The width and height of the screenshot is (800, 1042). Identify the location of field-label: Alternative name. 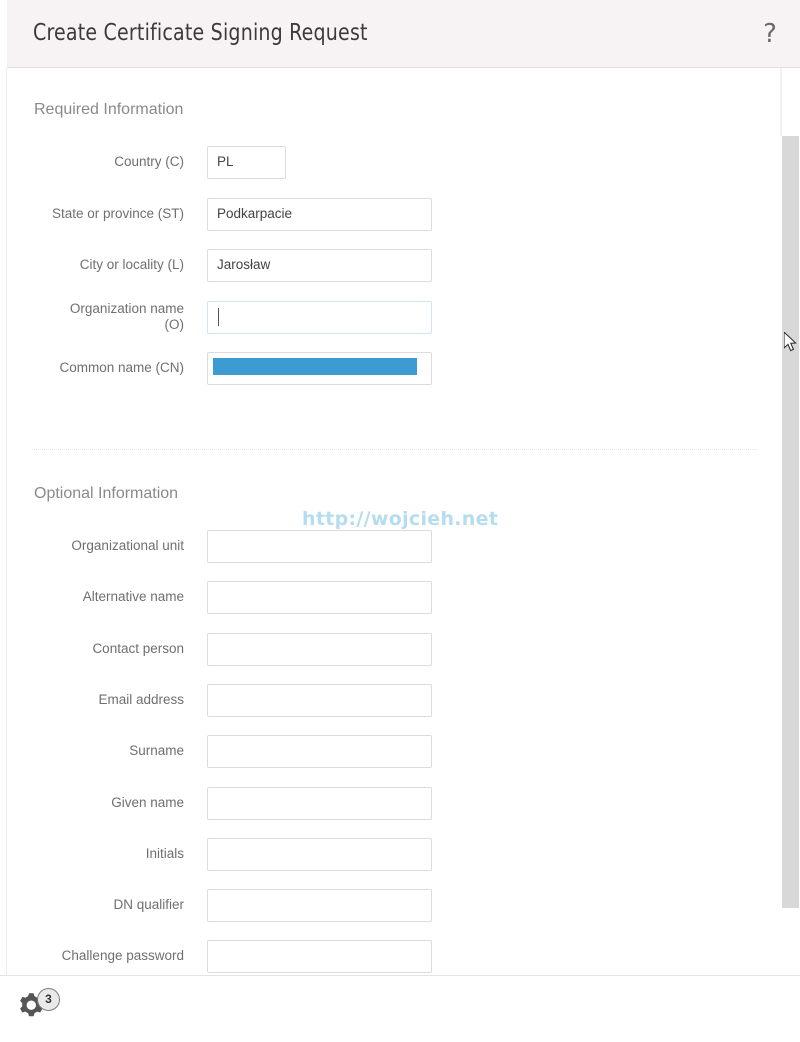
(133, 597).